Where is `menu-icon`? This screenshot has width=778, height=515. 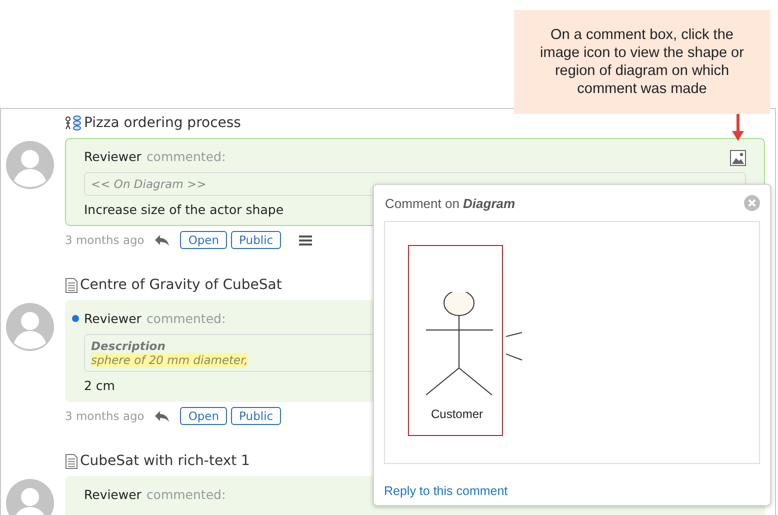
menu-icon is located at coordinates (305, 240).